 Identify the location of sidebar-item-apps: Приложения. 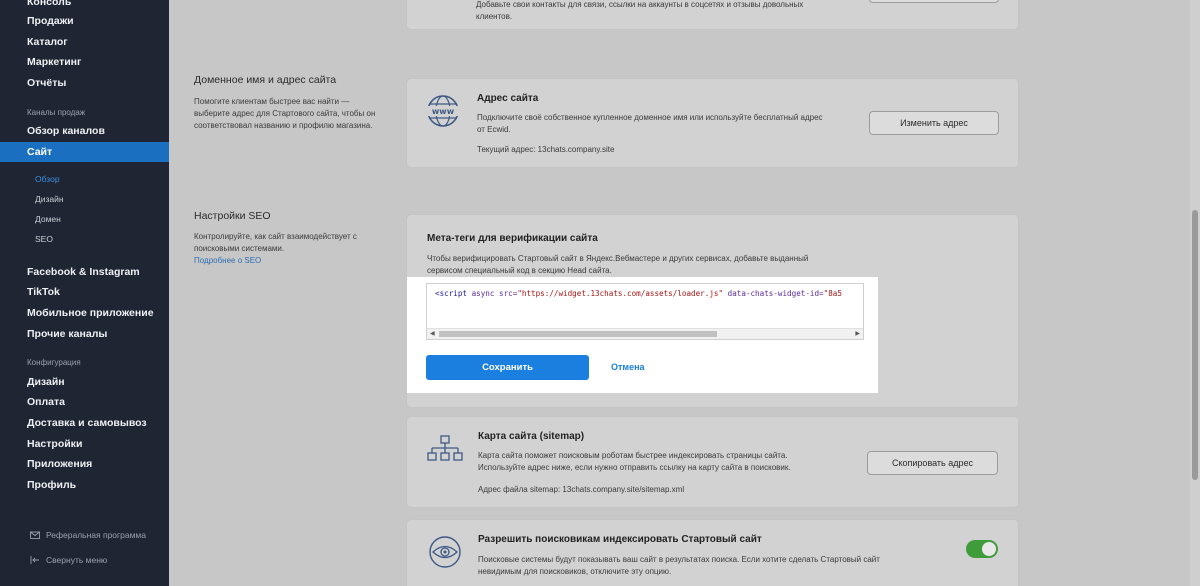
(59, 464).